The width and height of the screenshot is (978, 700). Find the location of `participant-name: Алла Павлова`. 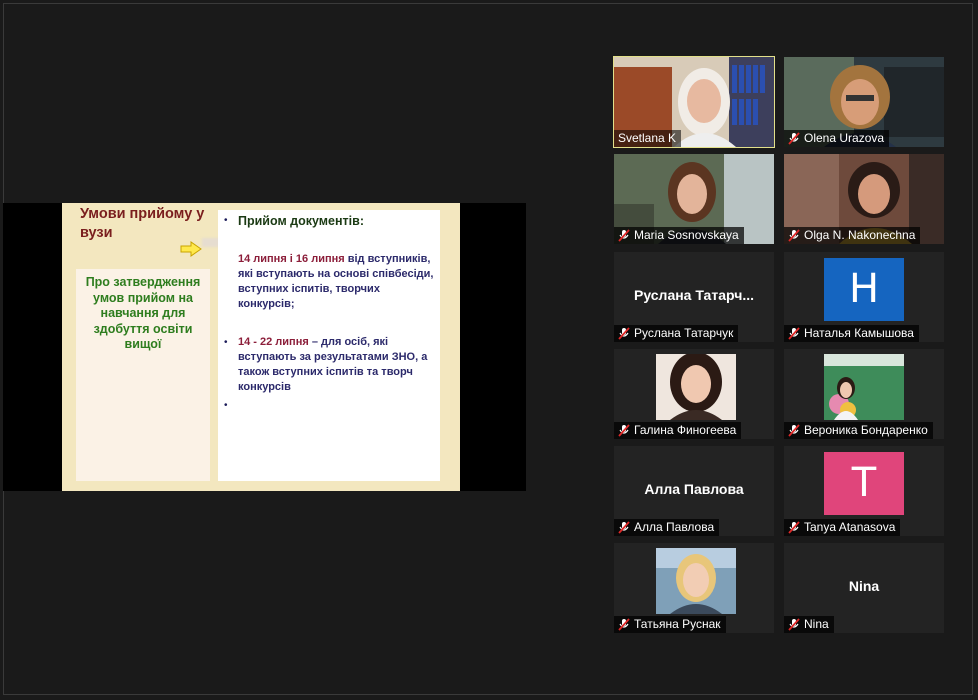

participant-name: Алла Павлова is located at coordinates (674, 527).